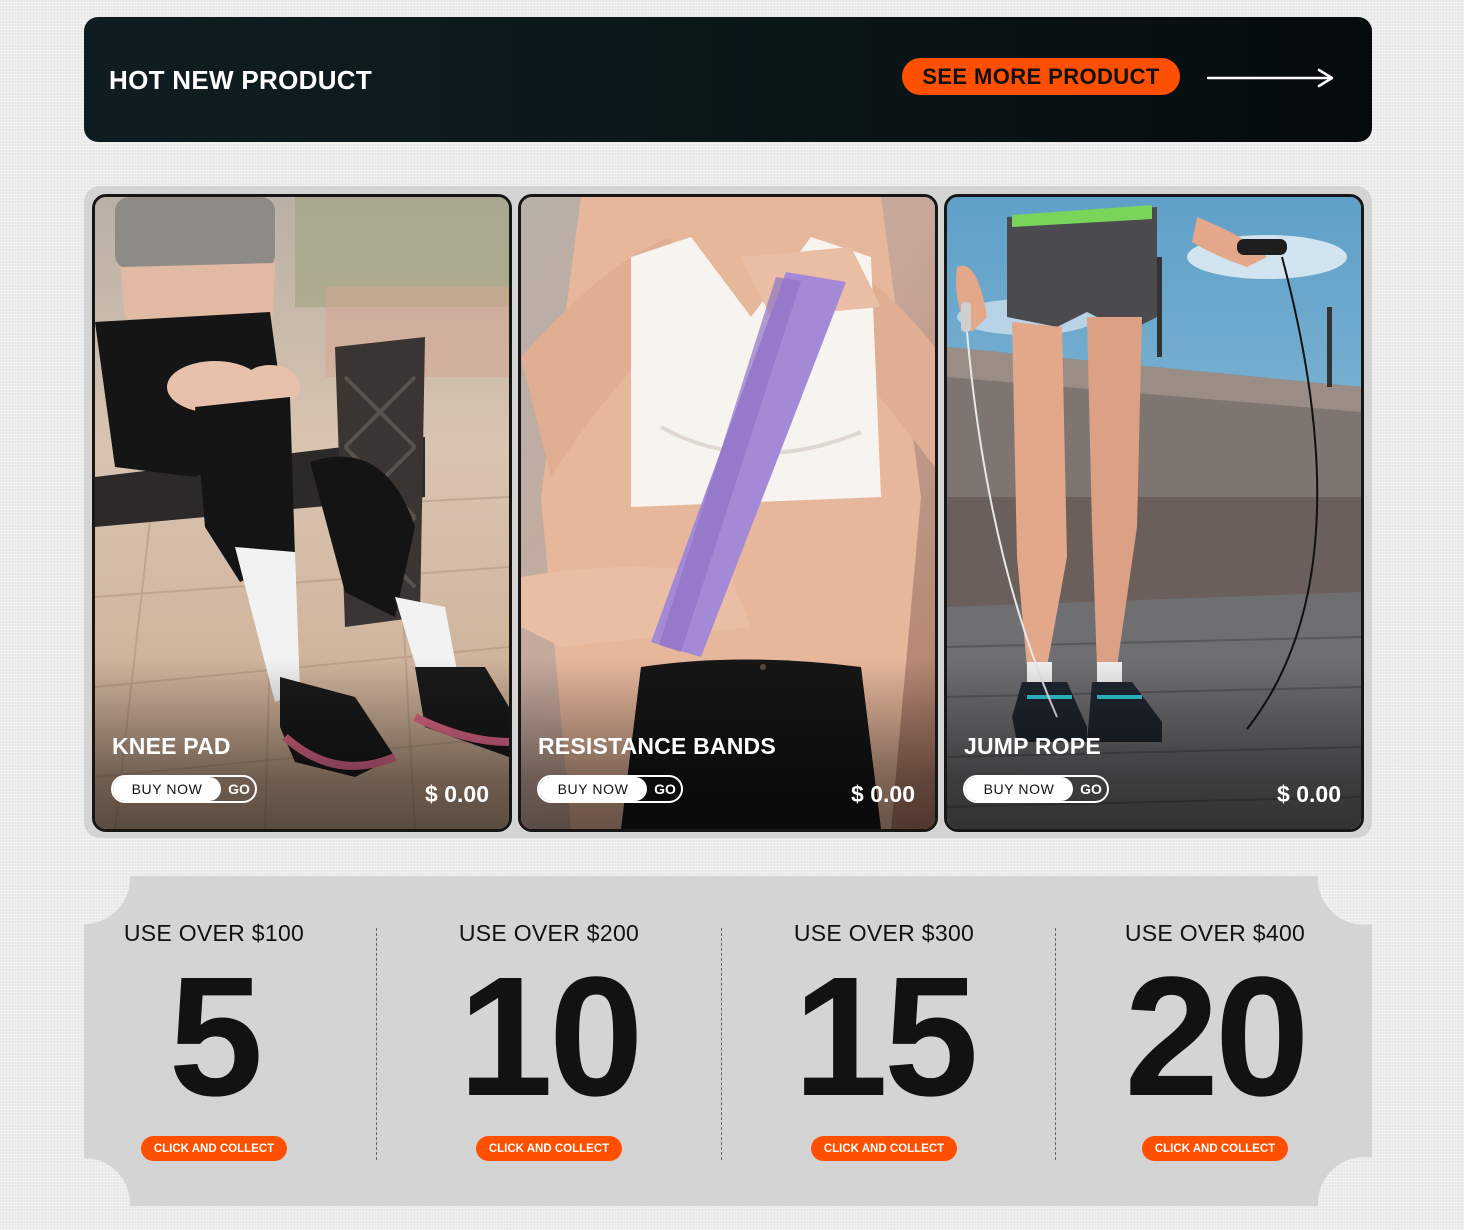 The image size is (1464, 1230). What do you see at coordinates (728, 79) in the screenshot?
I see `hot-new-product-banner: HOT NEW PRODUCT SEE MORE PRODUCT` at bounding box center [728, 79].